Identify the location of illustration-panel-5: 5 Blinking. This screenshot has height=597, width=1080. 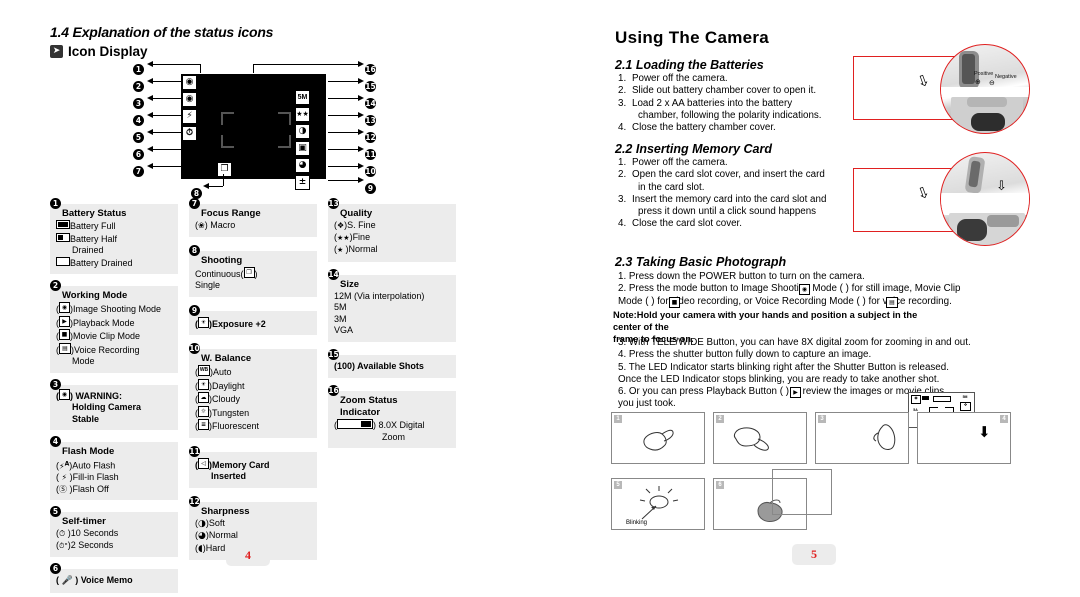
(658, 504).